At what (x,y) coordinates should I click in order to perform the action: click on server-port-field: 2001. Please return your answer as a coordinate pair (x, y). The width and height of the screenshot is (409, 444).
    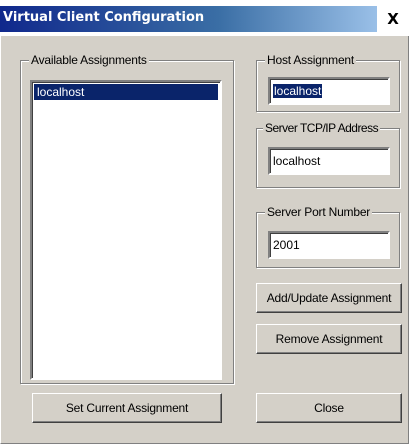
    Looking at the image, I should click on (329, 245).